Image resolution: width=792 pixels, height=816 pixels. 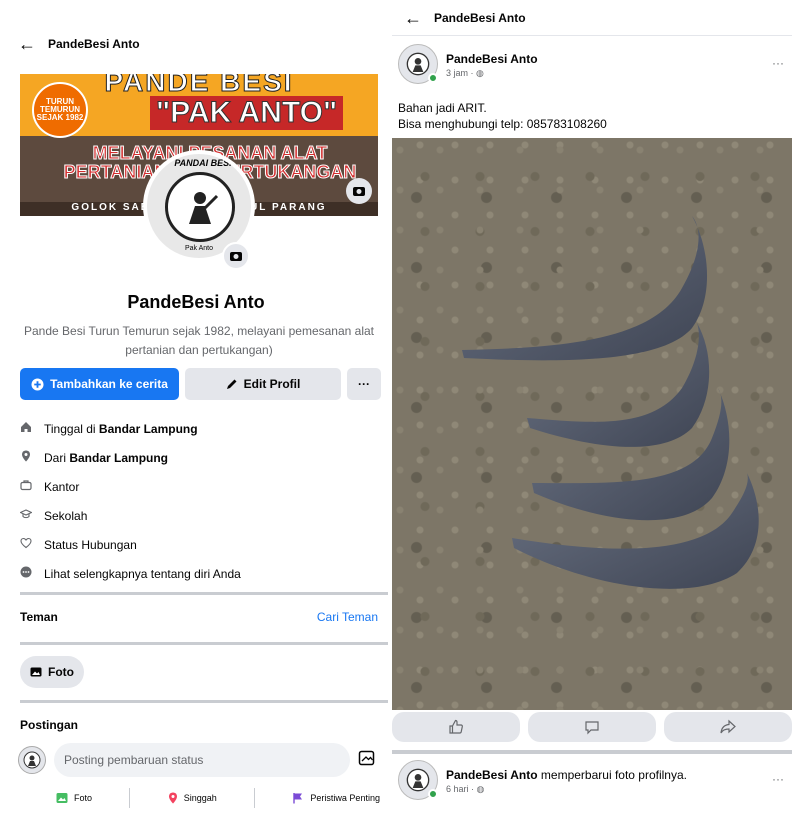 What do you see at coordinates (347, 617) in the screenshot?
I see `find-friends-link: Cari Teman` at bounding box center [347, 617].